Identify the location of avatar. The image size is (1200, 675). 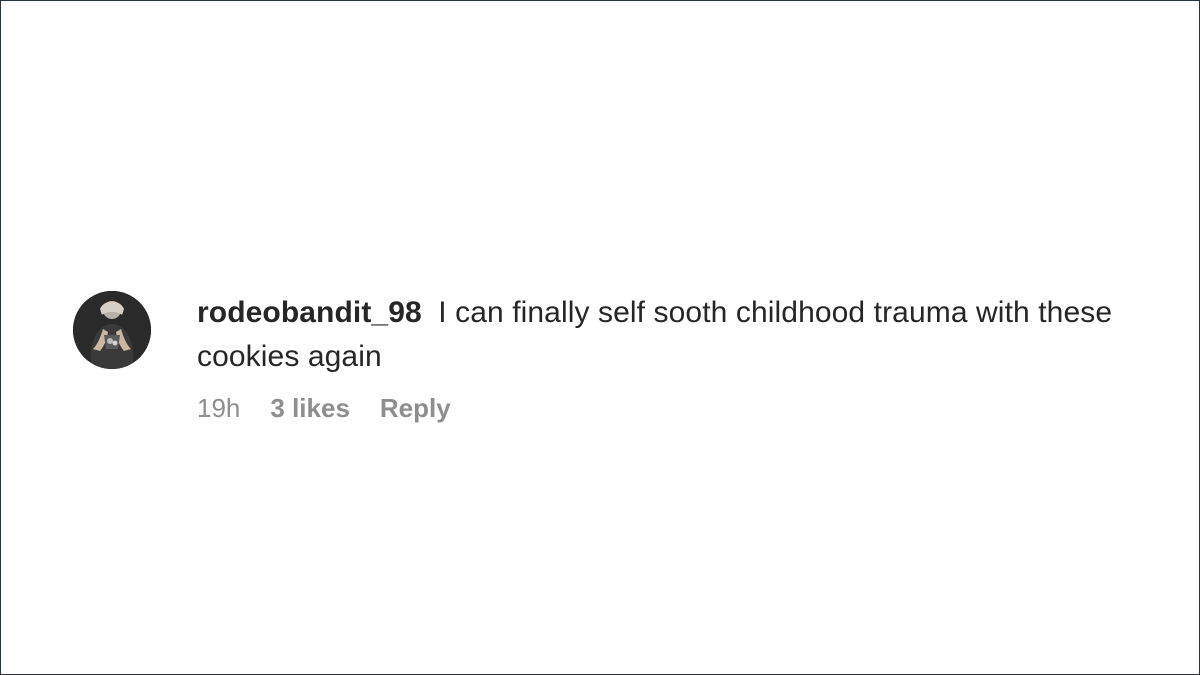
(112, 330).